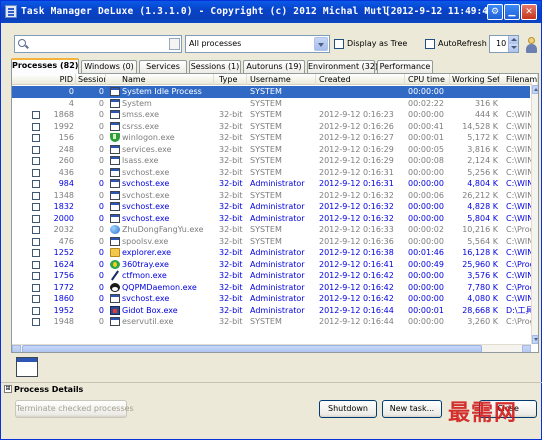 This screenshot has height=440, width=542. I want to click on column-header-created: Created, so click(361, 79).